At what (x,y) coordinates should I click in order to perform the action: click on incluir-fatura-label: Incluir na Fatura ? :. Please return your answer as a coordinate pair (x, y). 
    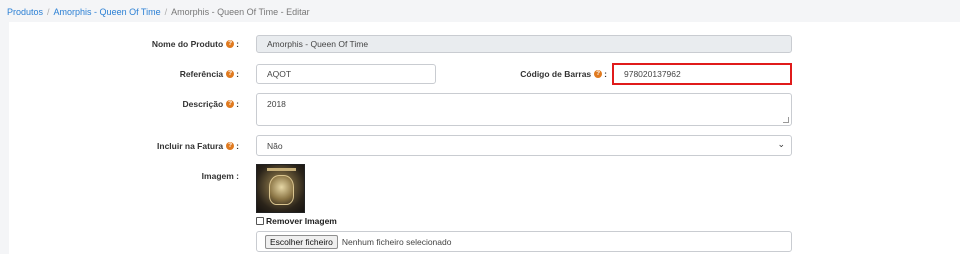
    Looking at the image, I should click on (189, 146).